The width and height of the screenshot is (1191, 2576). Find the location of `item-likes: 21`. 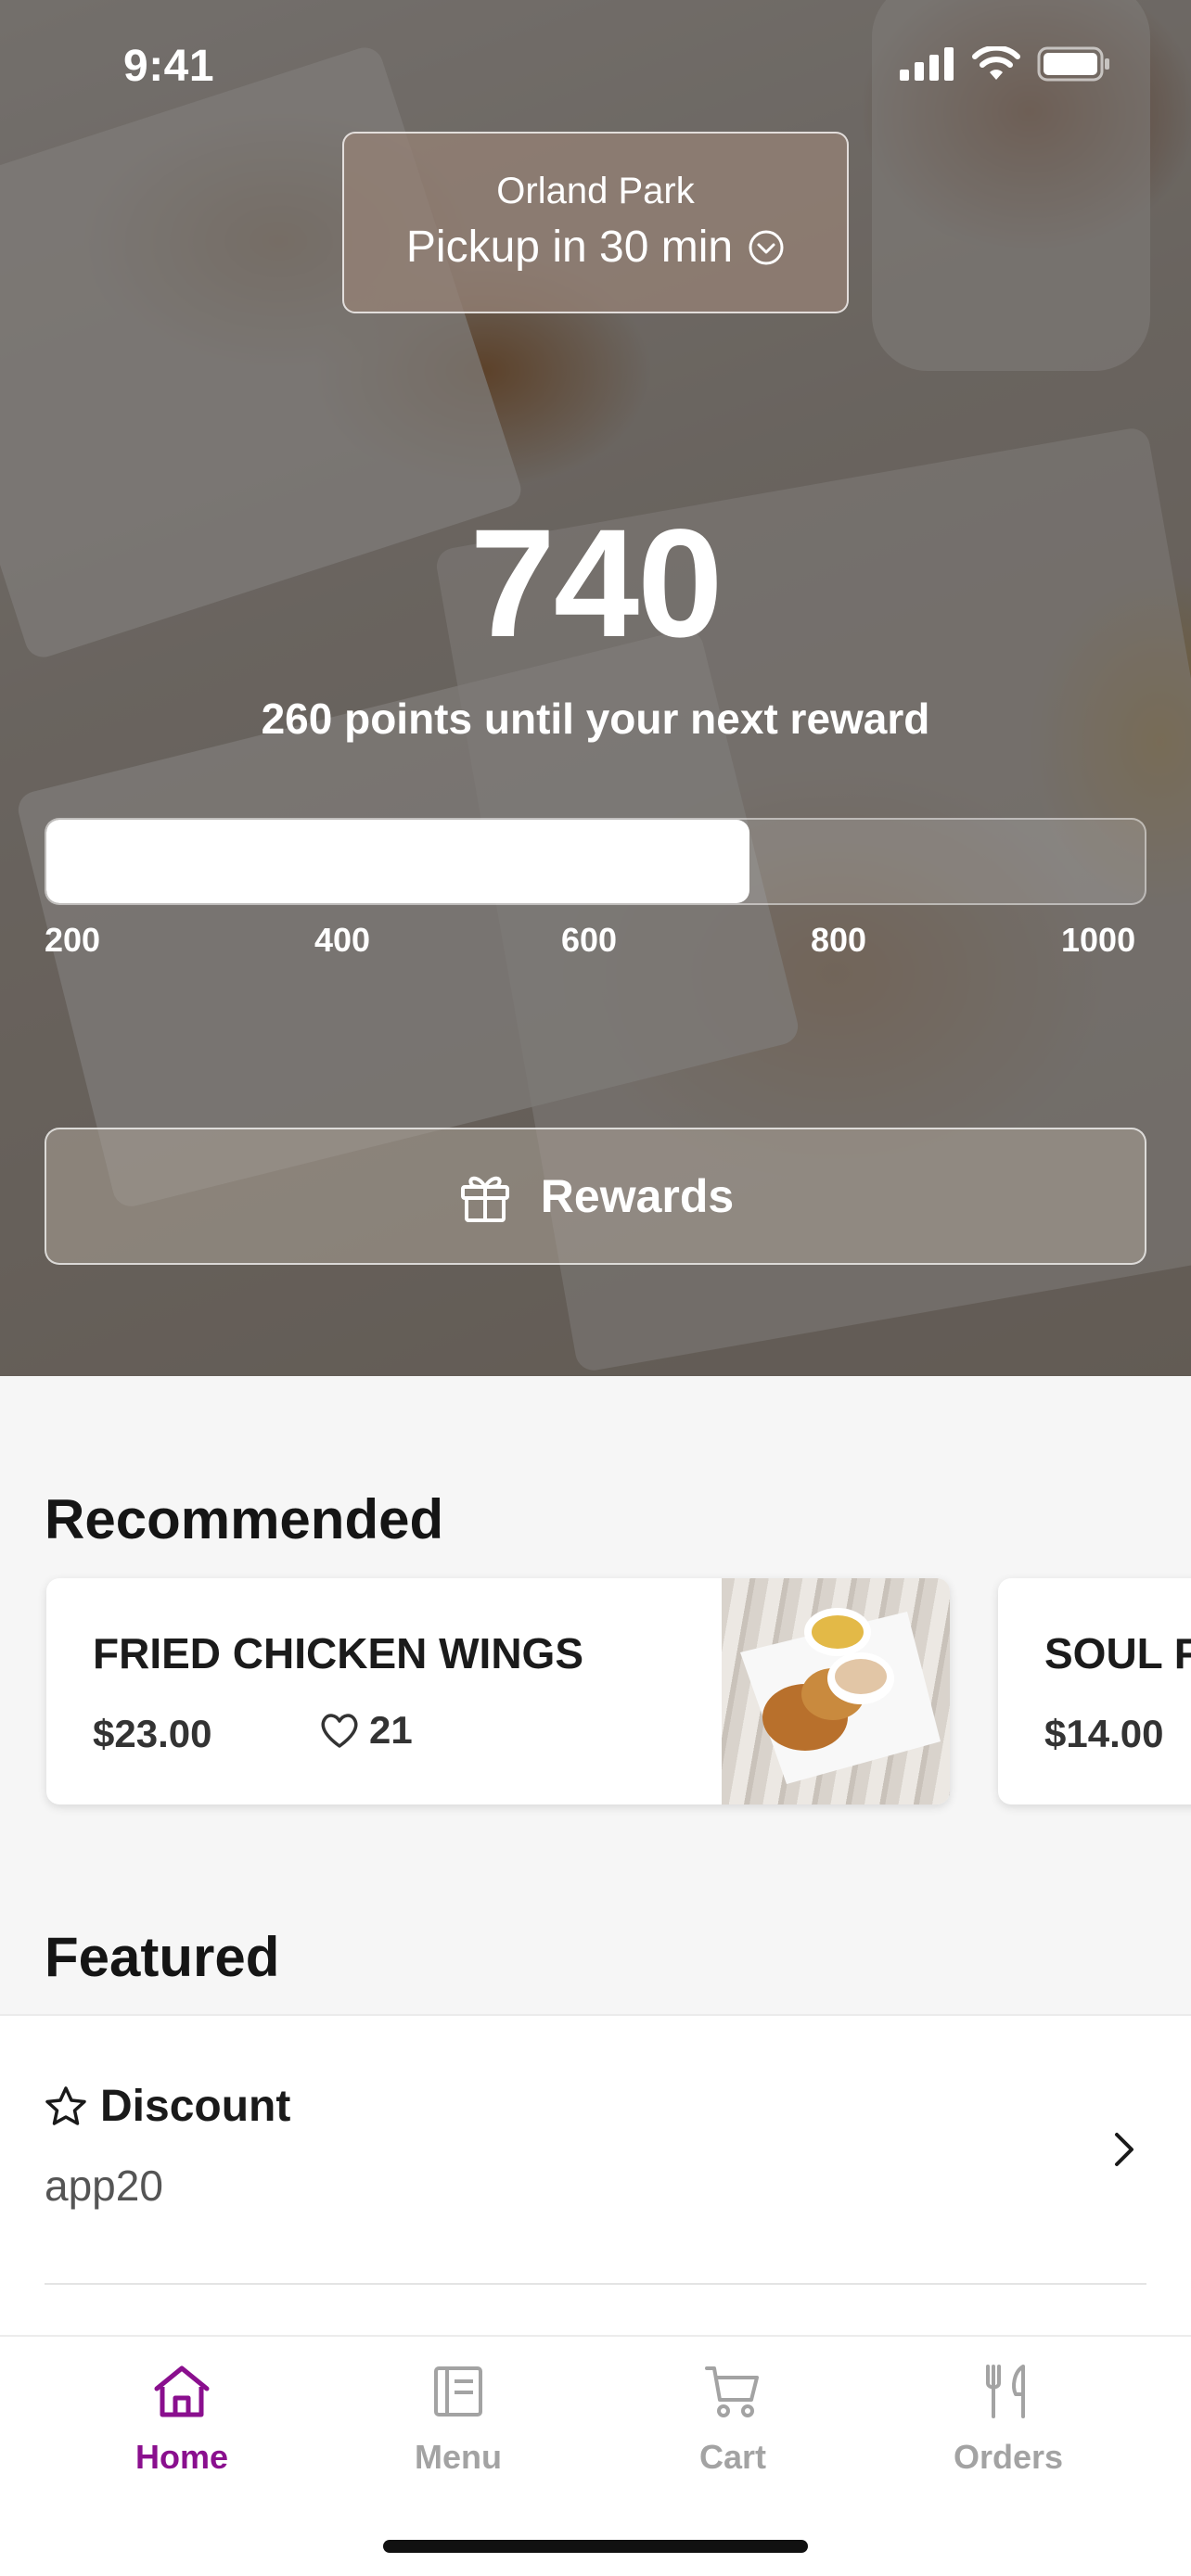

item-likes: 21 is located at coordinates (366, 1731).